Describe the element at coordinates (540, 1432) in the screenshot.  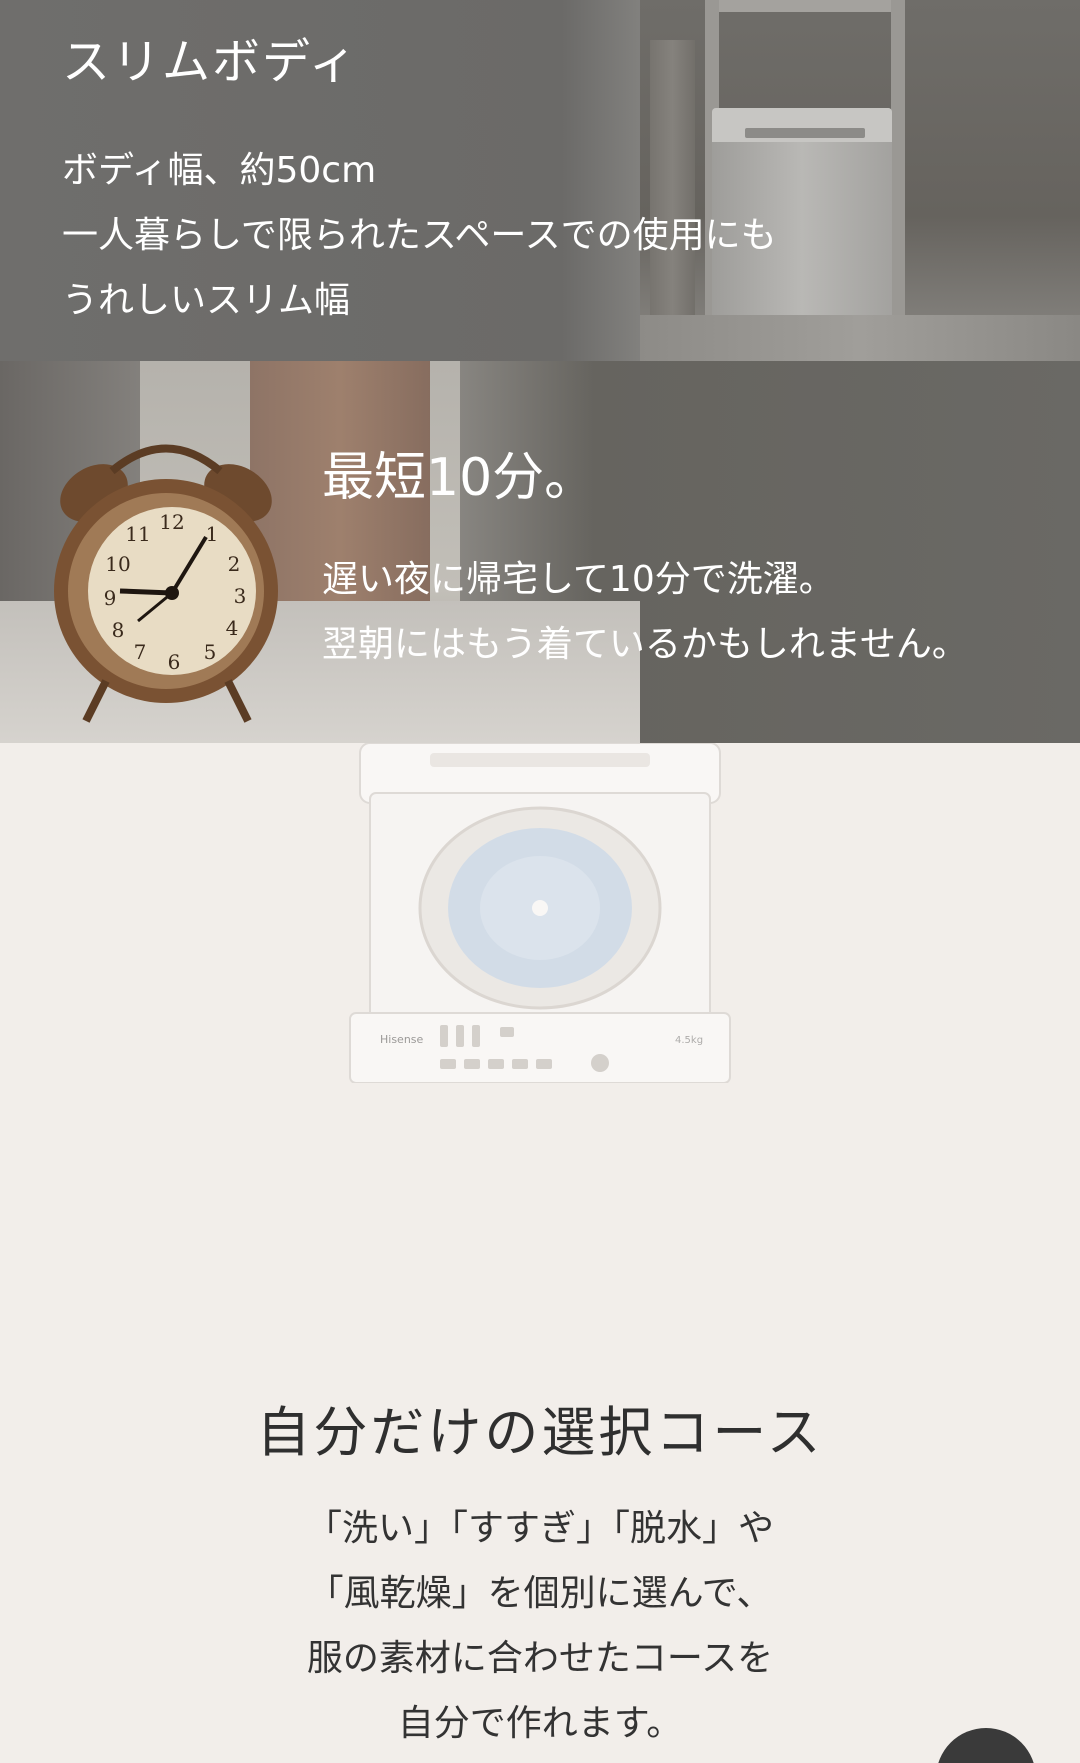
I see `custom-course-title: 自分だけの選択コース` at that location.